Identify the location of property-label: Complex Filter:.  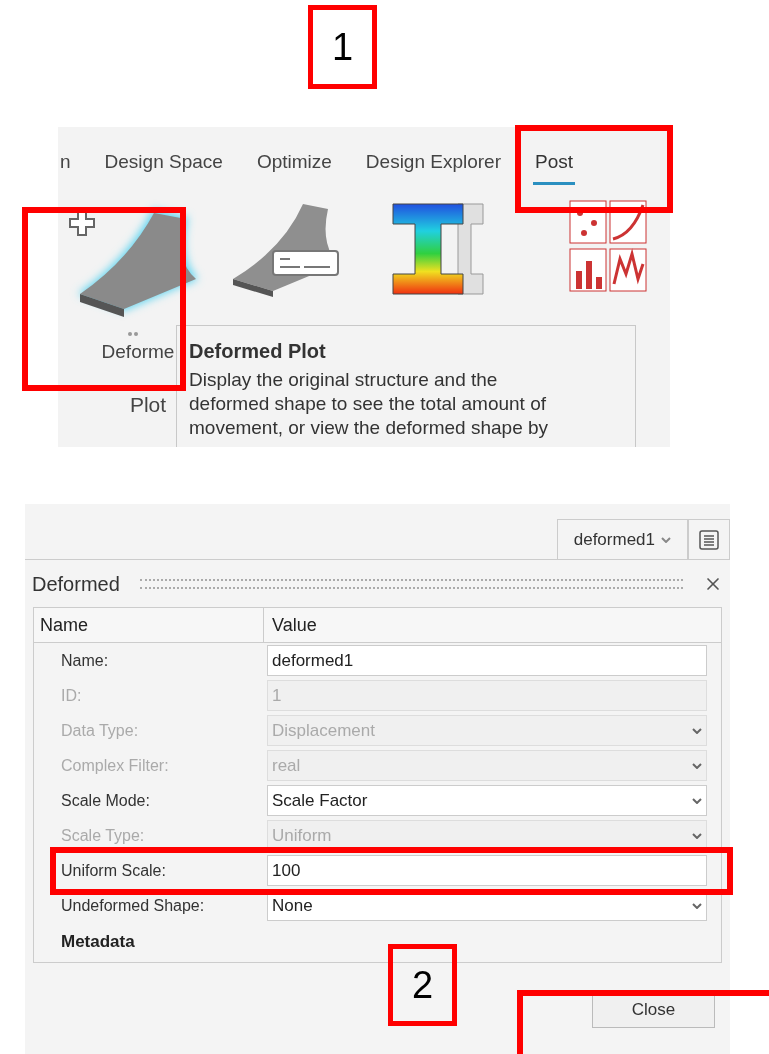
(115, 765).